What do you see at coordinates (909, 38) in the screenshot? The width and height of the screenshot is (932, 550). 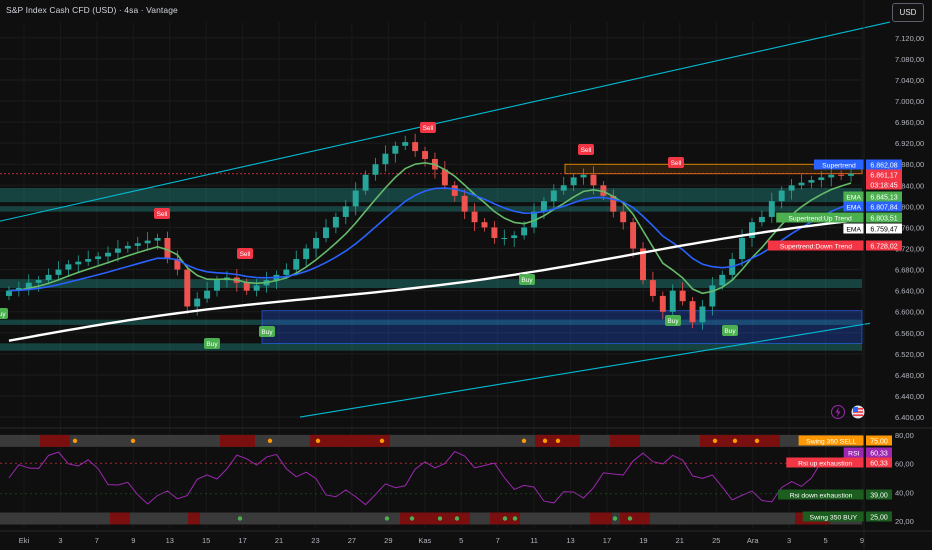 I see `y-tick-label: 7.120,00` at bounding box center [909, 38].